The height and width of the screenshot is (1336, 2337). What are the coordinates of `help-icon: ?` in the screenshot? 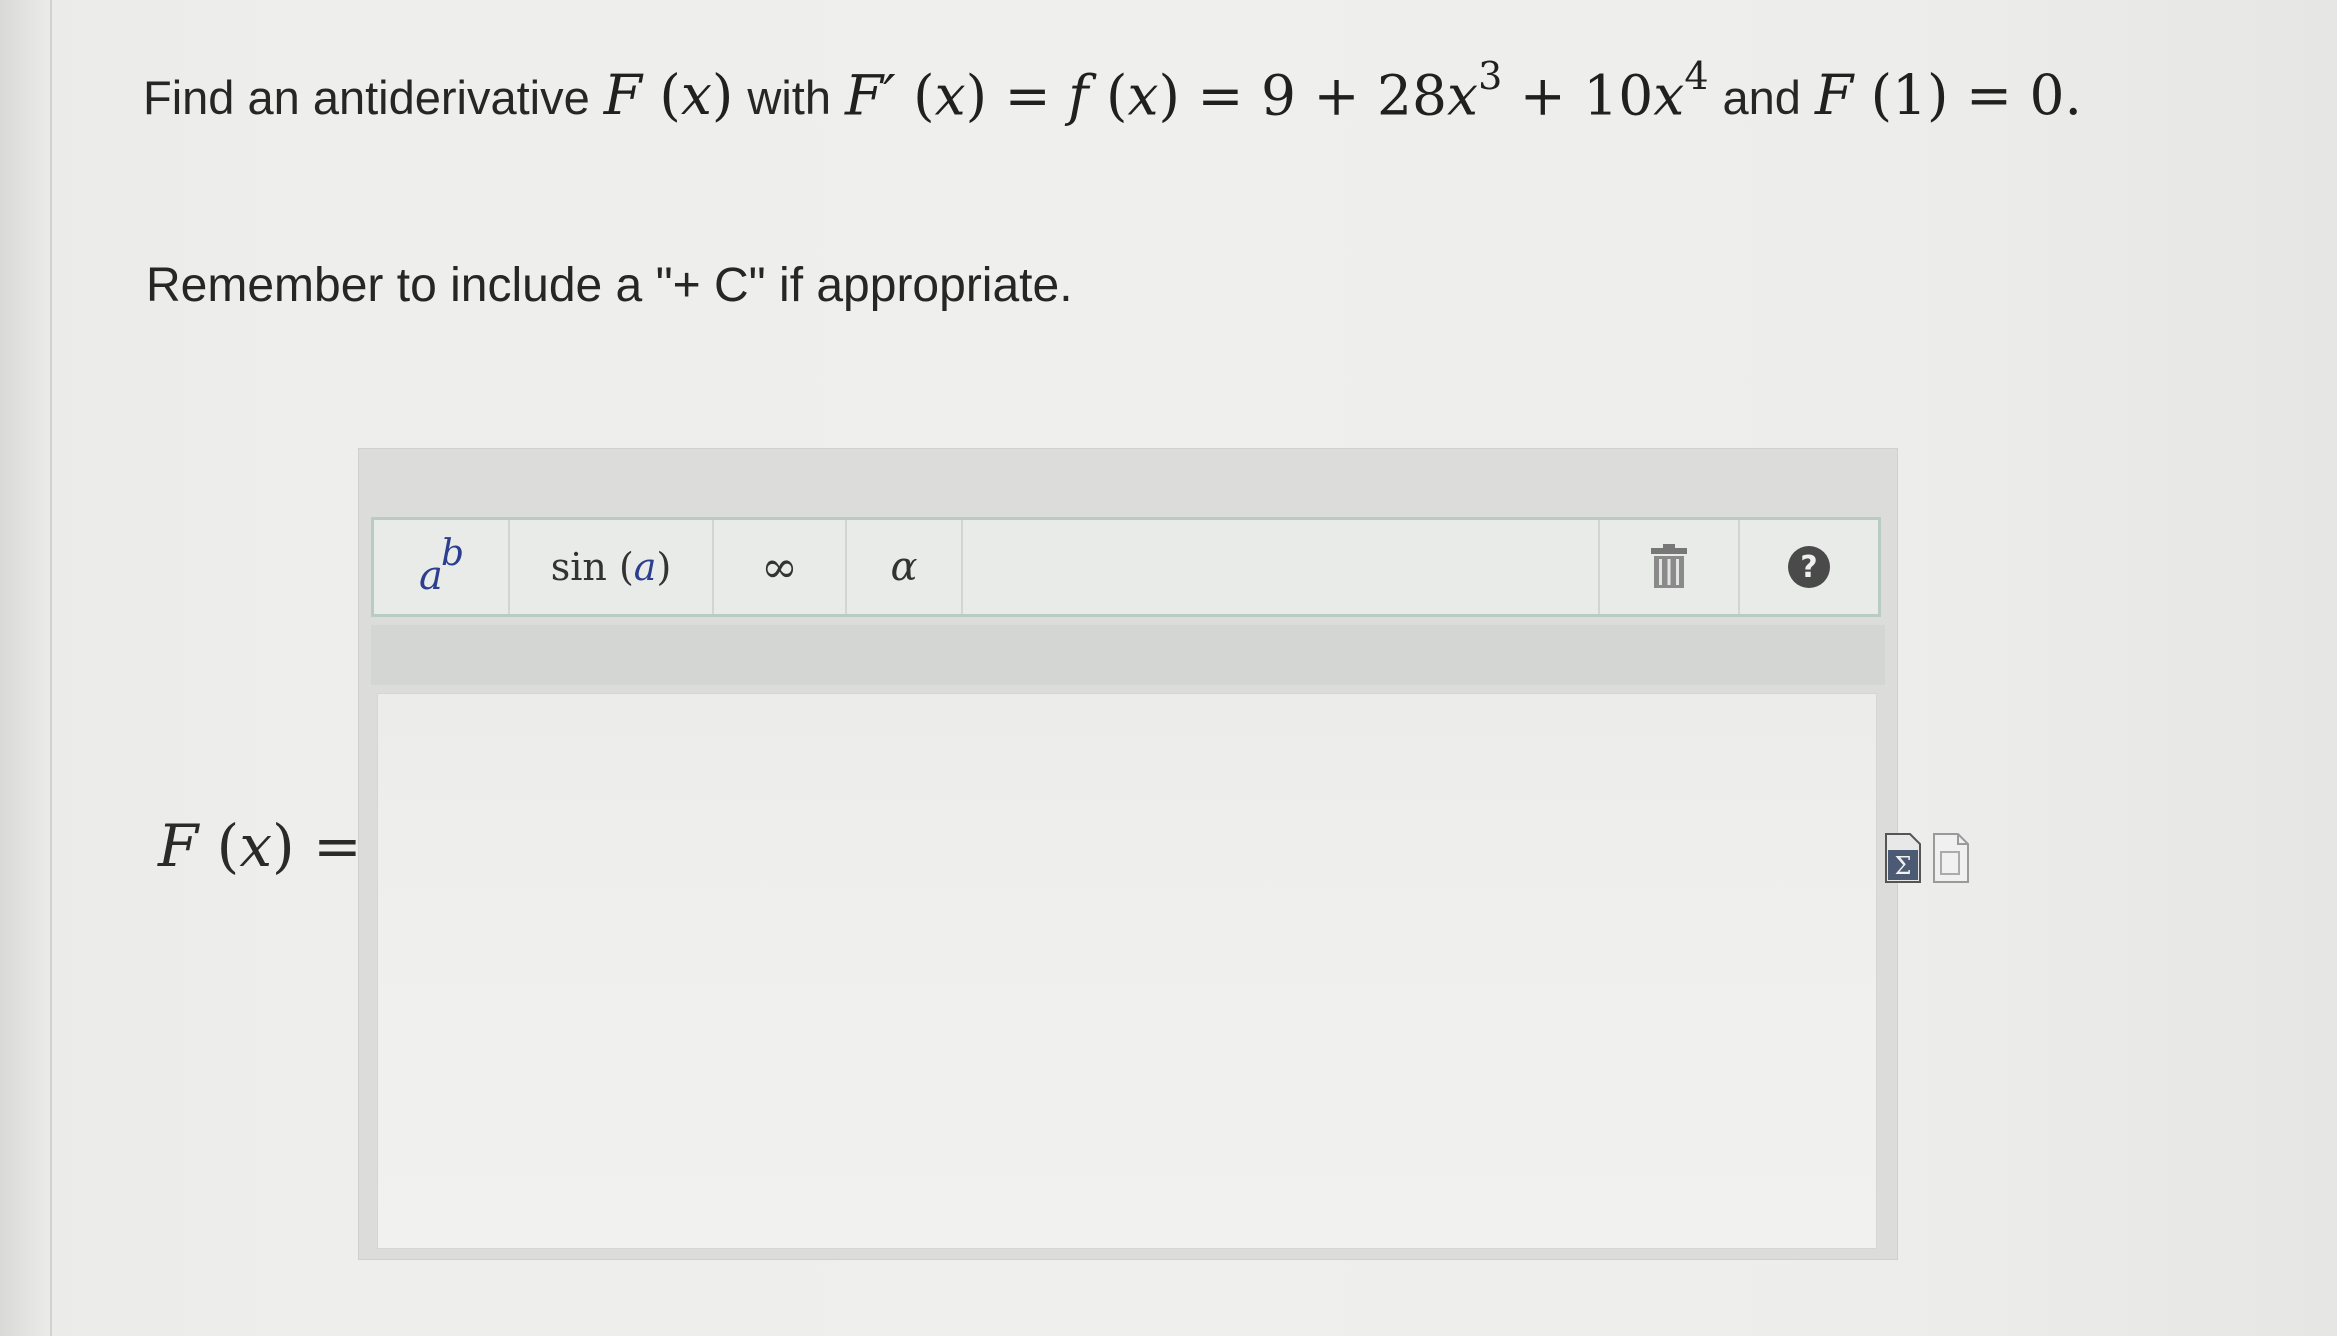 It's located at (1809, 567).